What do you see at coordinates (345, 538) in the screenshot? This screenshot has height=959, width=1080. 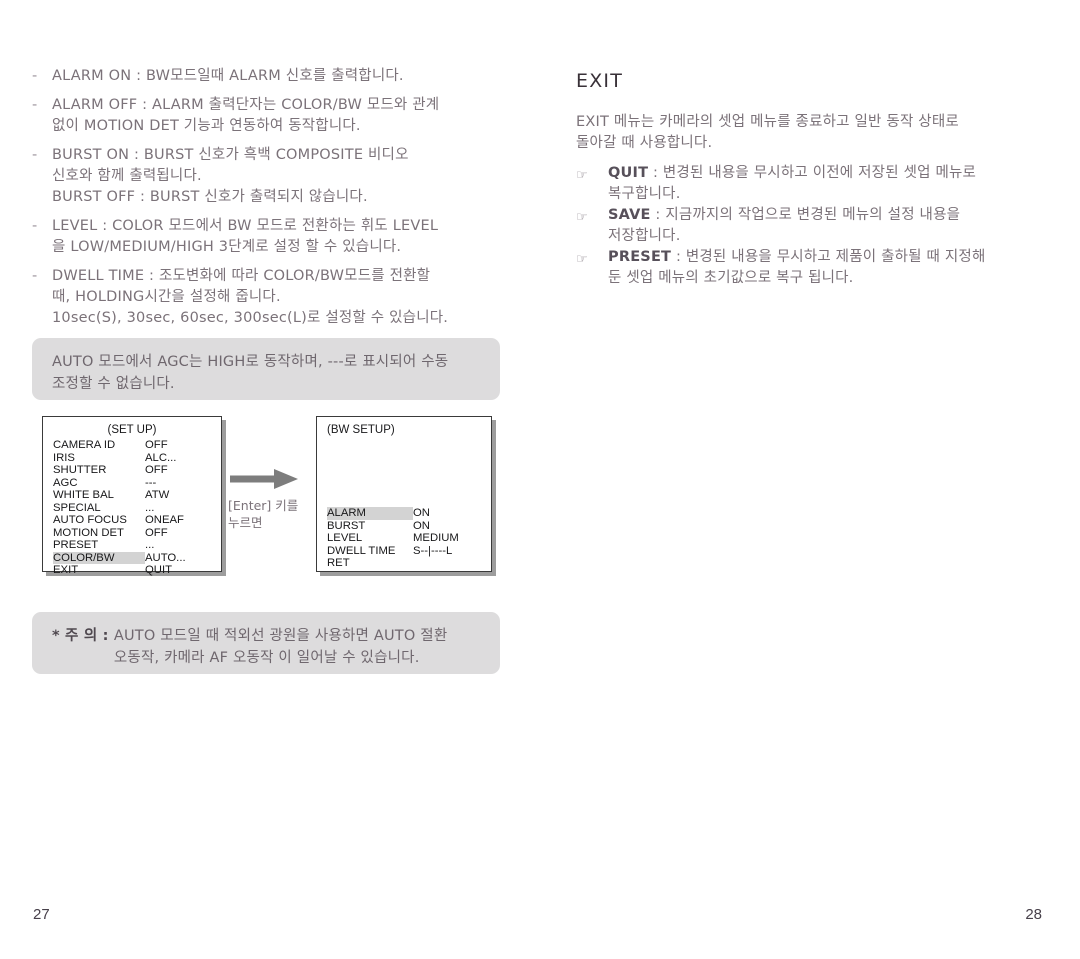 I see `osd-row-label: LEVEL` at bounding box center [345, 538].